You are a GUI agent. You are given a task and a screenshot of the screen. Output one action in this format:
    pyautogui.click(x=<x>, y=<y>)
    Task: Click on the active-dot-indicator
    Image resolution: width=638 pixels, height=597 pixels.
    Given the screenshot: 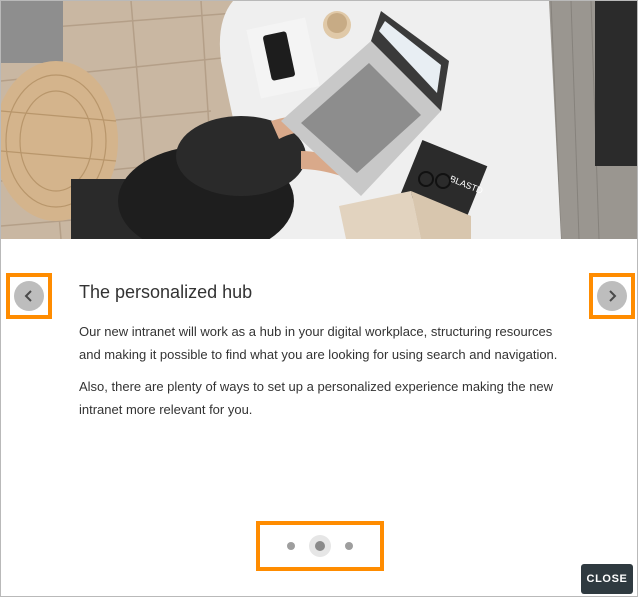 What is the action you would take?
    pyautogui.click(x=320, y=546)
    